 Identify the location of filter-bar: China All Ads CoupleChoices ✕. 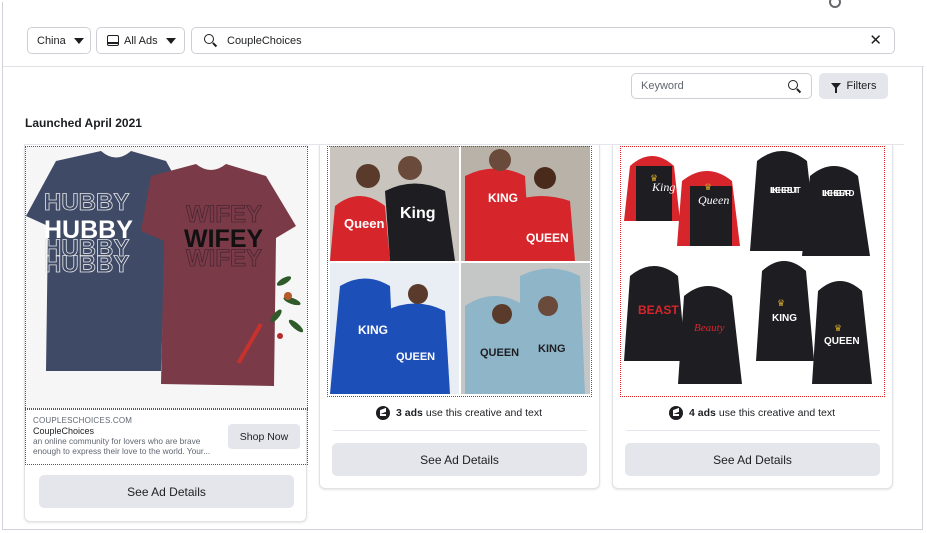
(463, 33).